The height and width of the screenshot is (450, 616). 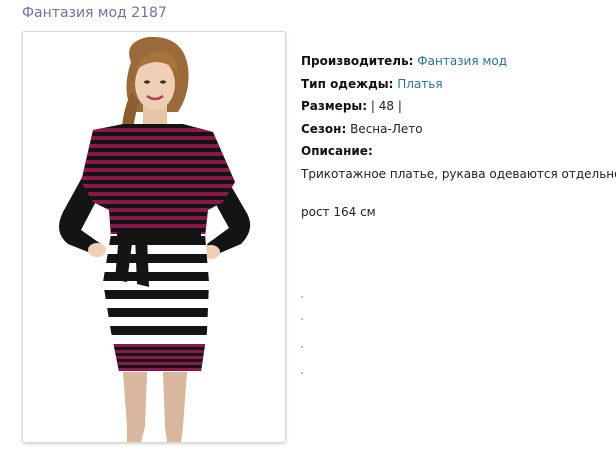 I want to click on description-label: Описание:, so click(x=337, y=151).